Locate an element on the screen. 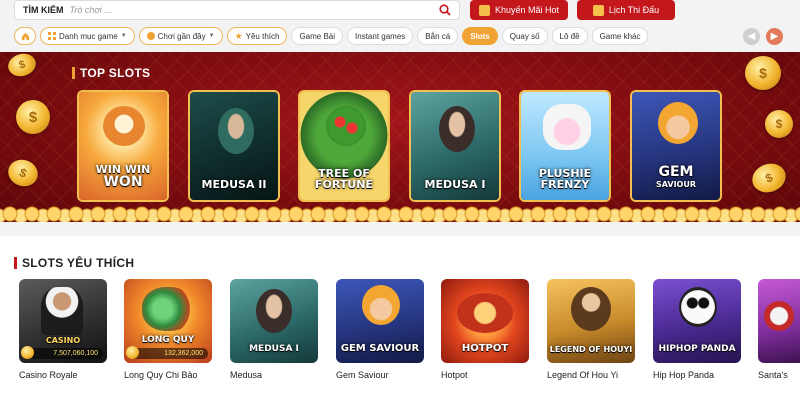 The height and width of the screenshot is (400, 800). game-title: MEDUSA I is located at coordinates (455, 184).